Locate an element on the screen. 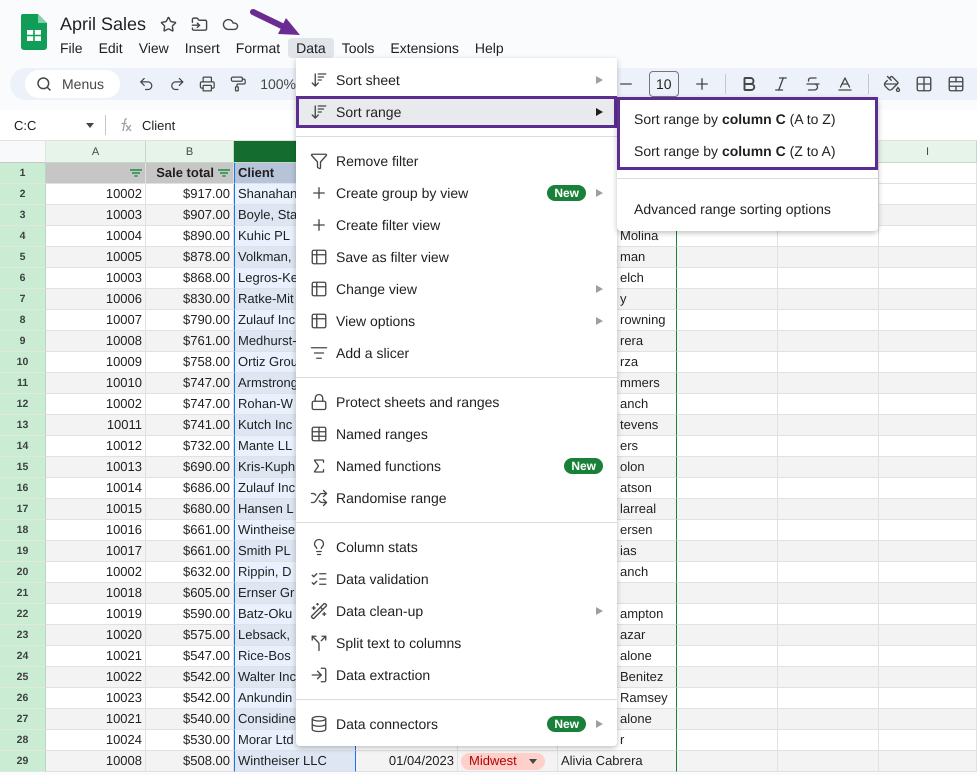 Image resolution: width=977 pixels, height=775 pixels. search-bar: Menus is located at coordinates (72, 84).